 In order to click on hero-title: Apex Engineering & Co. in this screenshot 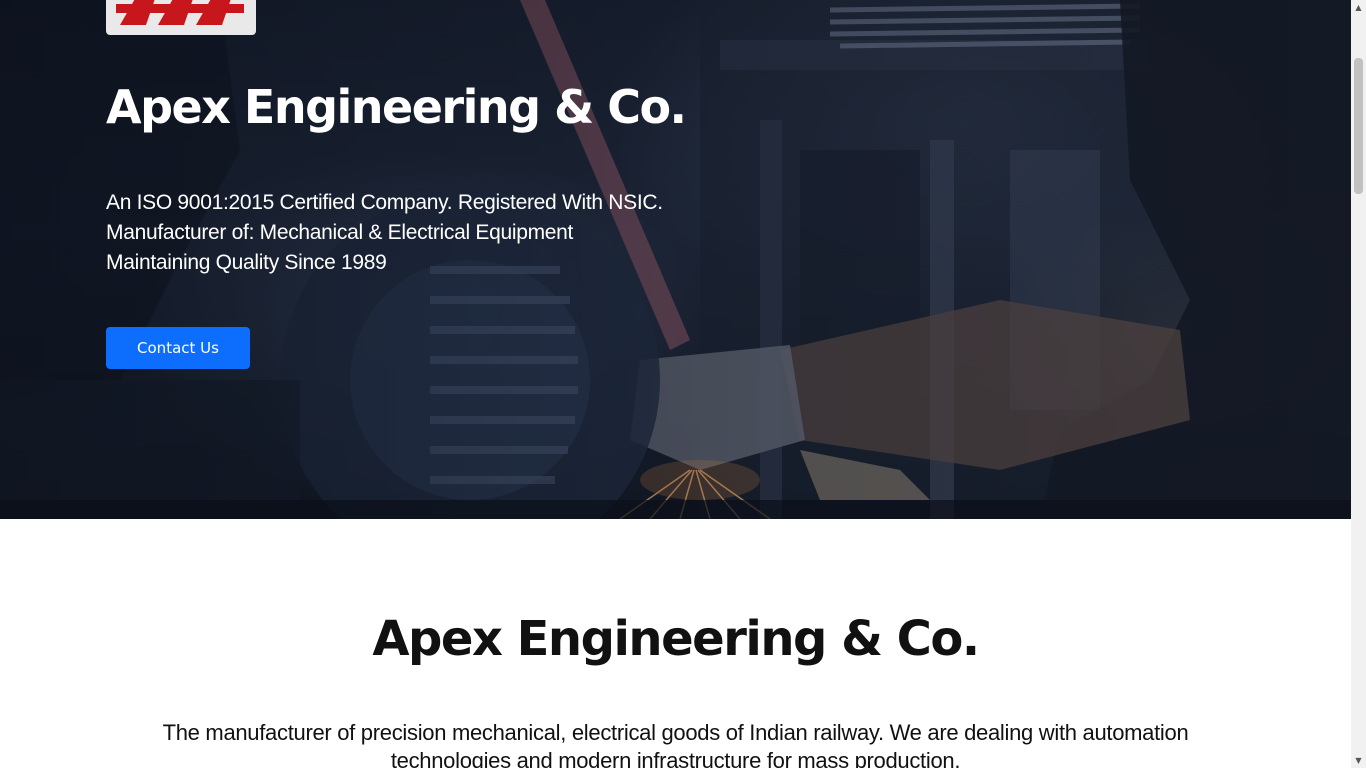, I will do `click(396, 107)`.